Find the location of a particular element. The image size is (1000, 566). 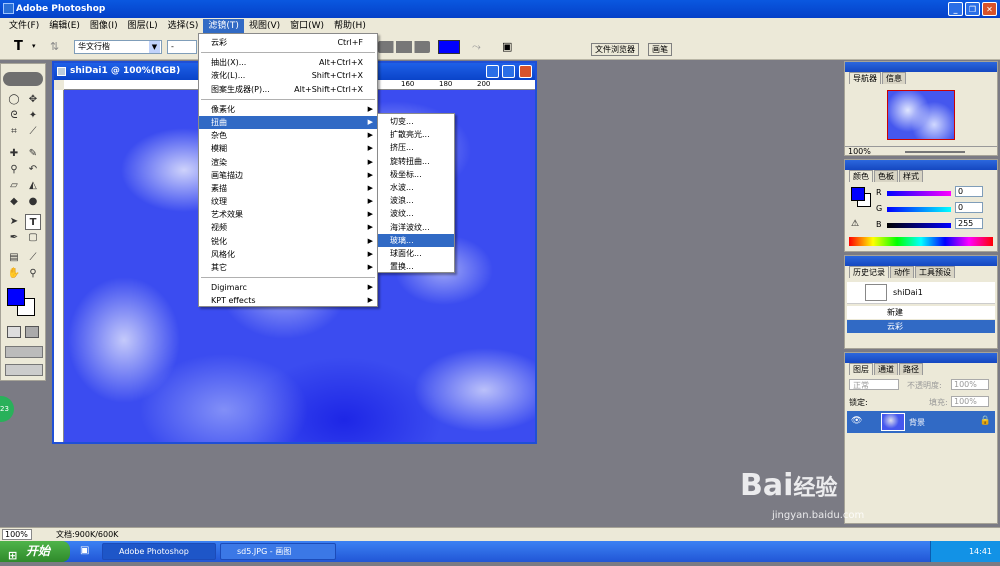

menu-item-extract: 抽出(X)... Alt+Ctrl+X is located at coordinates (288, 62).